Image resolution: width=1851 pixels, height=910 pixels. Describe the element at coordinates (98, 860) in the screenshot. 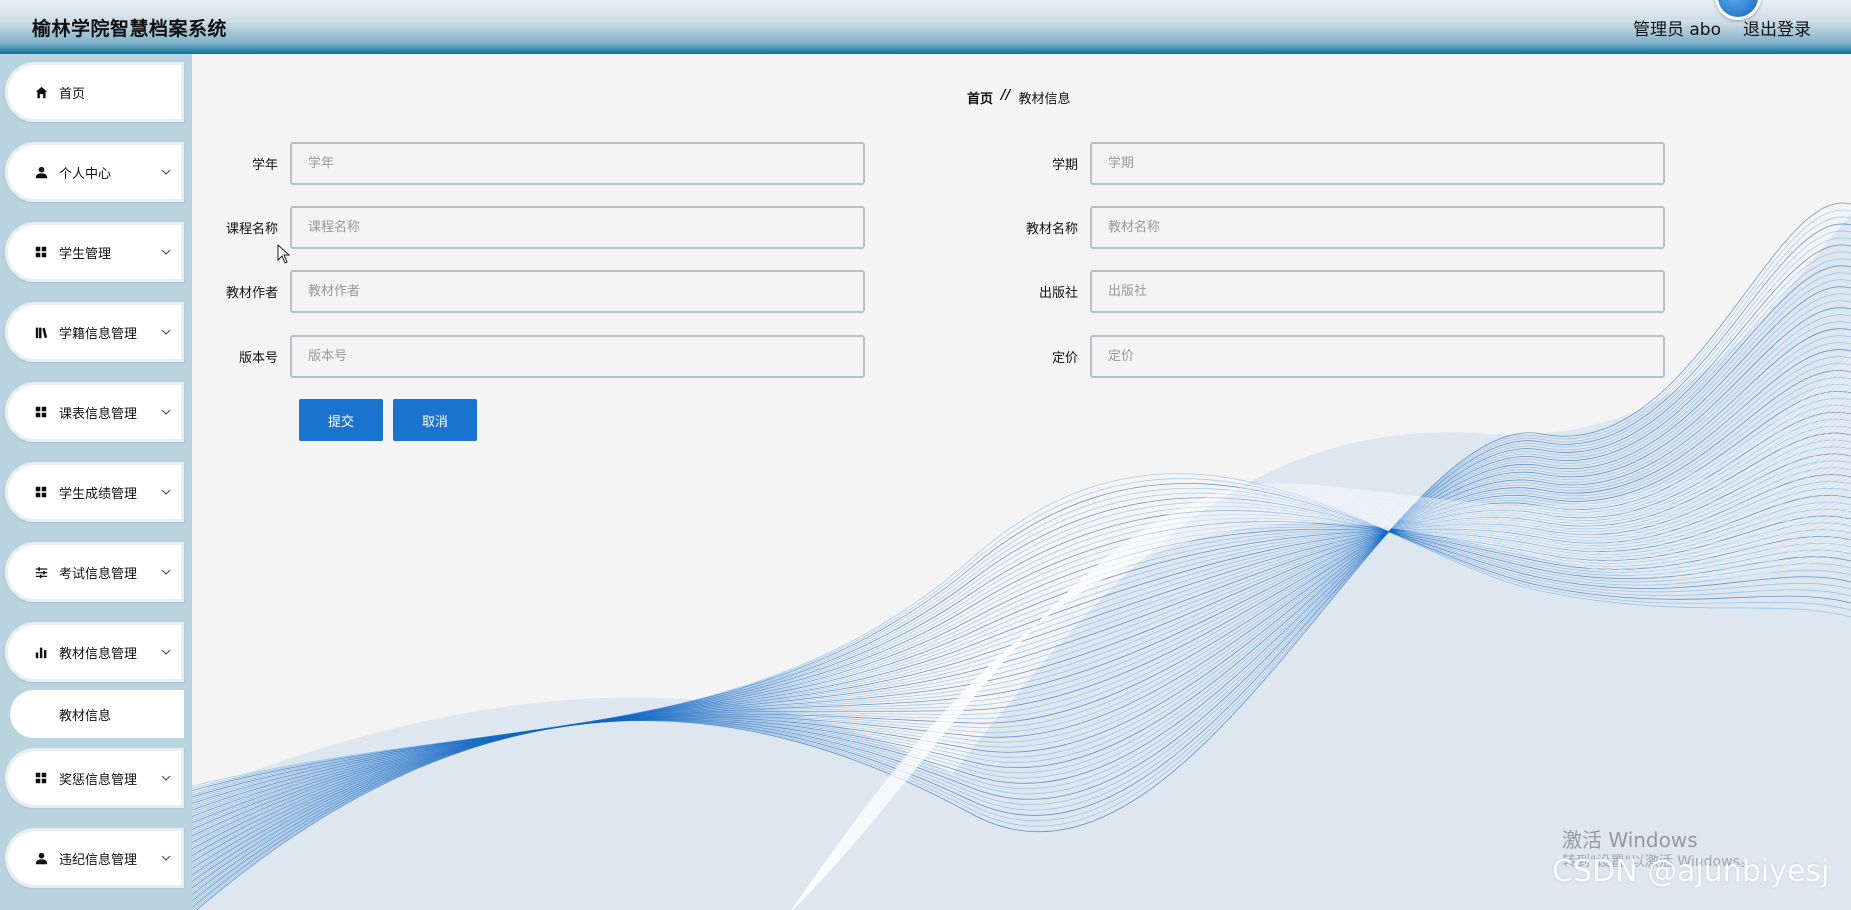

I see `sidebar-item-label: 违纪信息管理` at that location.